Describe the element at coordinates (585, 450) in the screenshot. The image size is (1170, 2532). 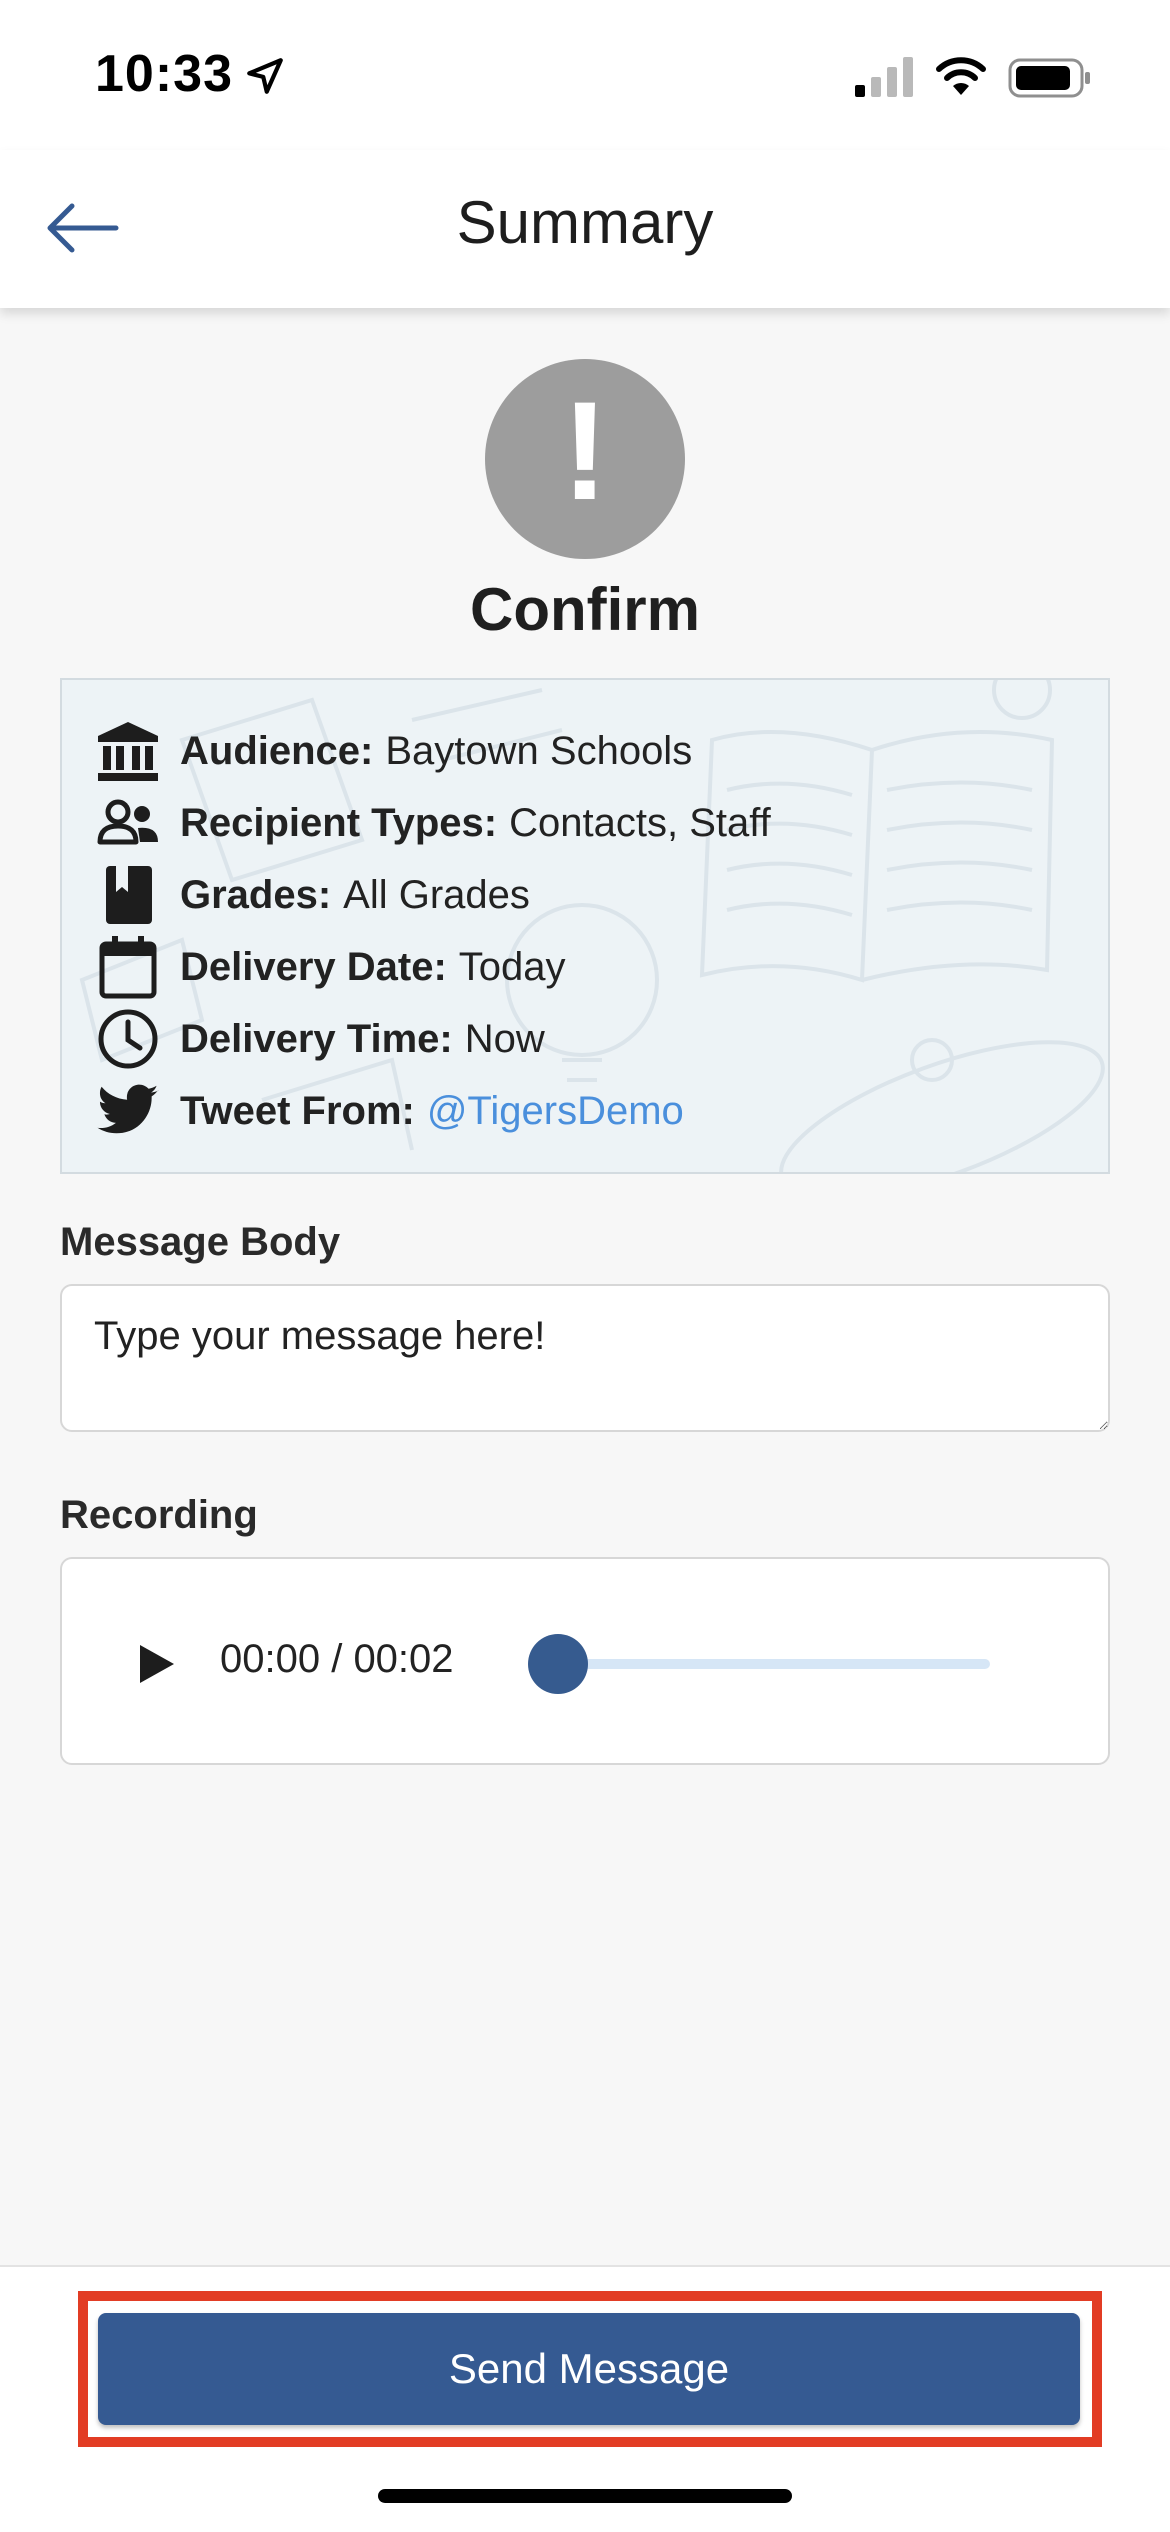
I see `exclamation-glyph: !` at that location.